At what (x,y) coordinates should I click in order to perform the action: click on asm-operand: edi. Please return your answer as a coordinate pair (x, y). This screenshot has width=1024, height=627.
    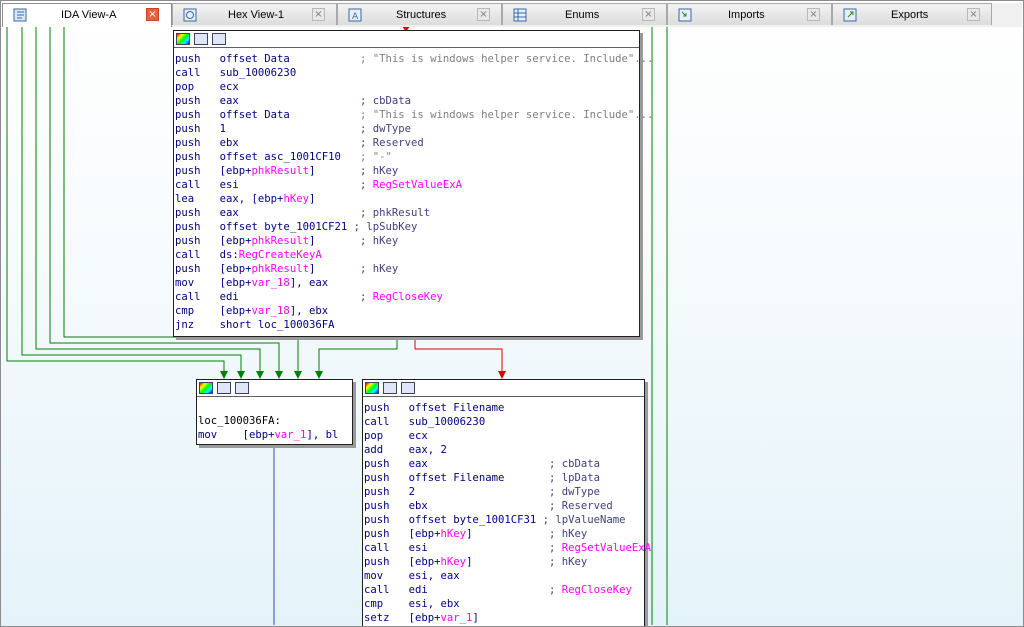
    Looking at the image, I should click on (418, 590).